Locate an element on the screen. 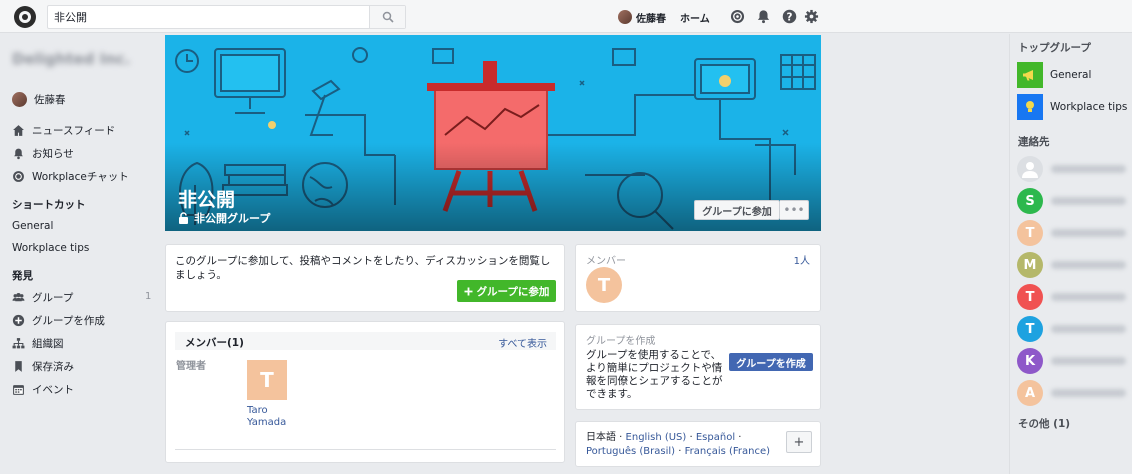 Image resolution: width=1132 pixels, height=474 pixels. sidebar-item-workplace-chat: Workplaceチャット is located at coordinates (70, 176).